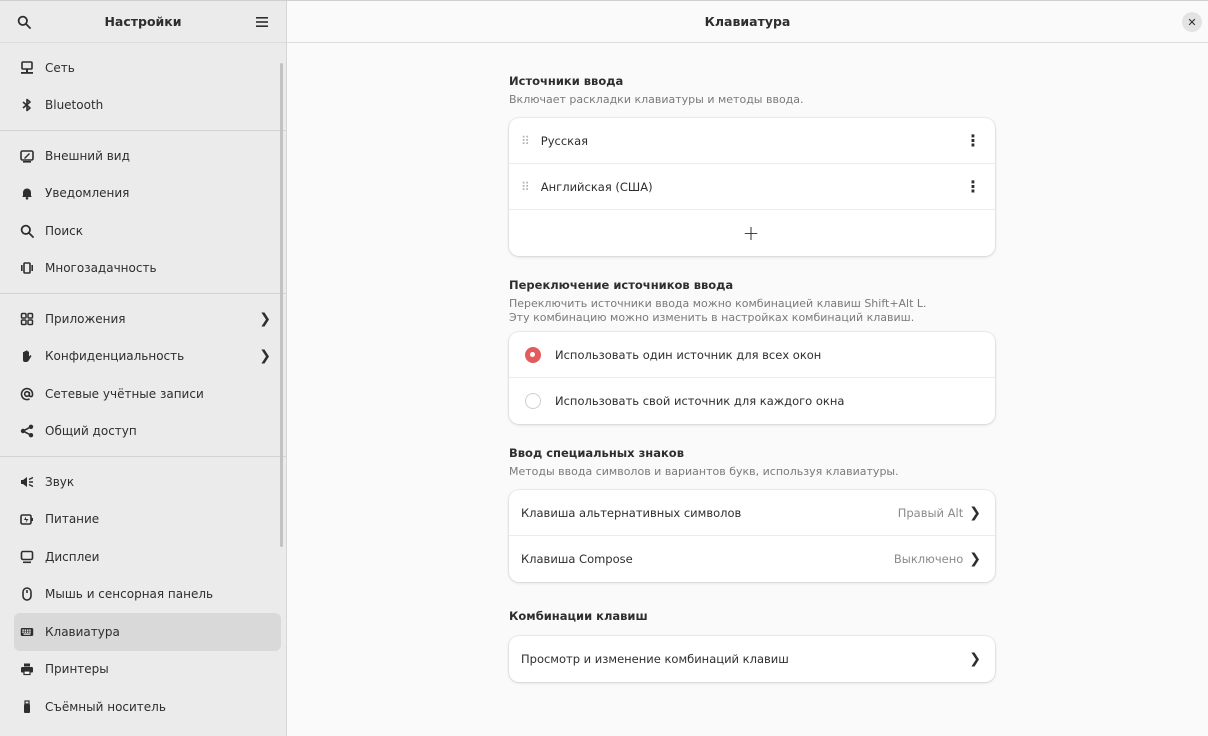  I want to click on sidebar-item-label: Внешний вид, so click(87, 155).